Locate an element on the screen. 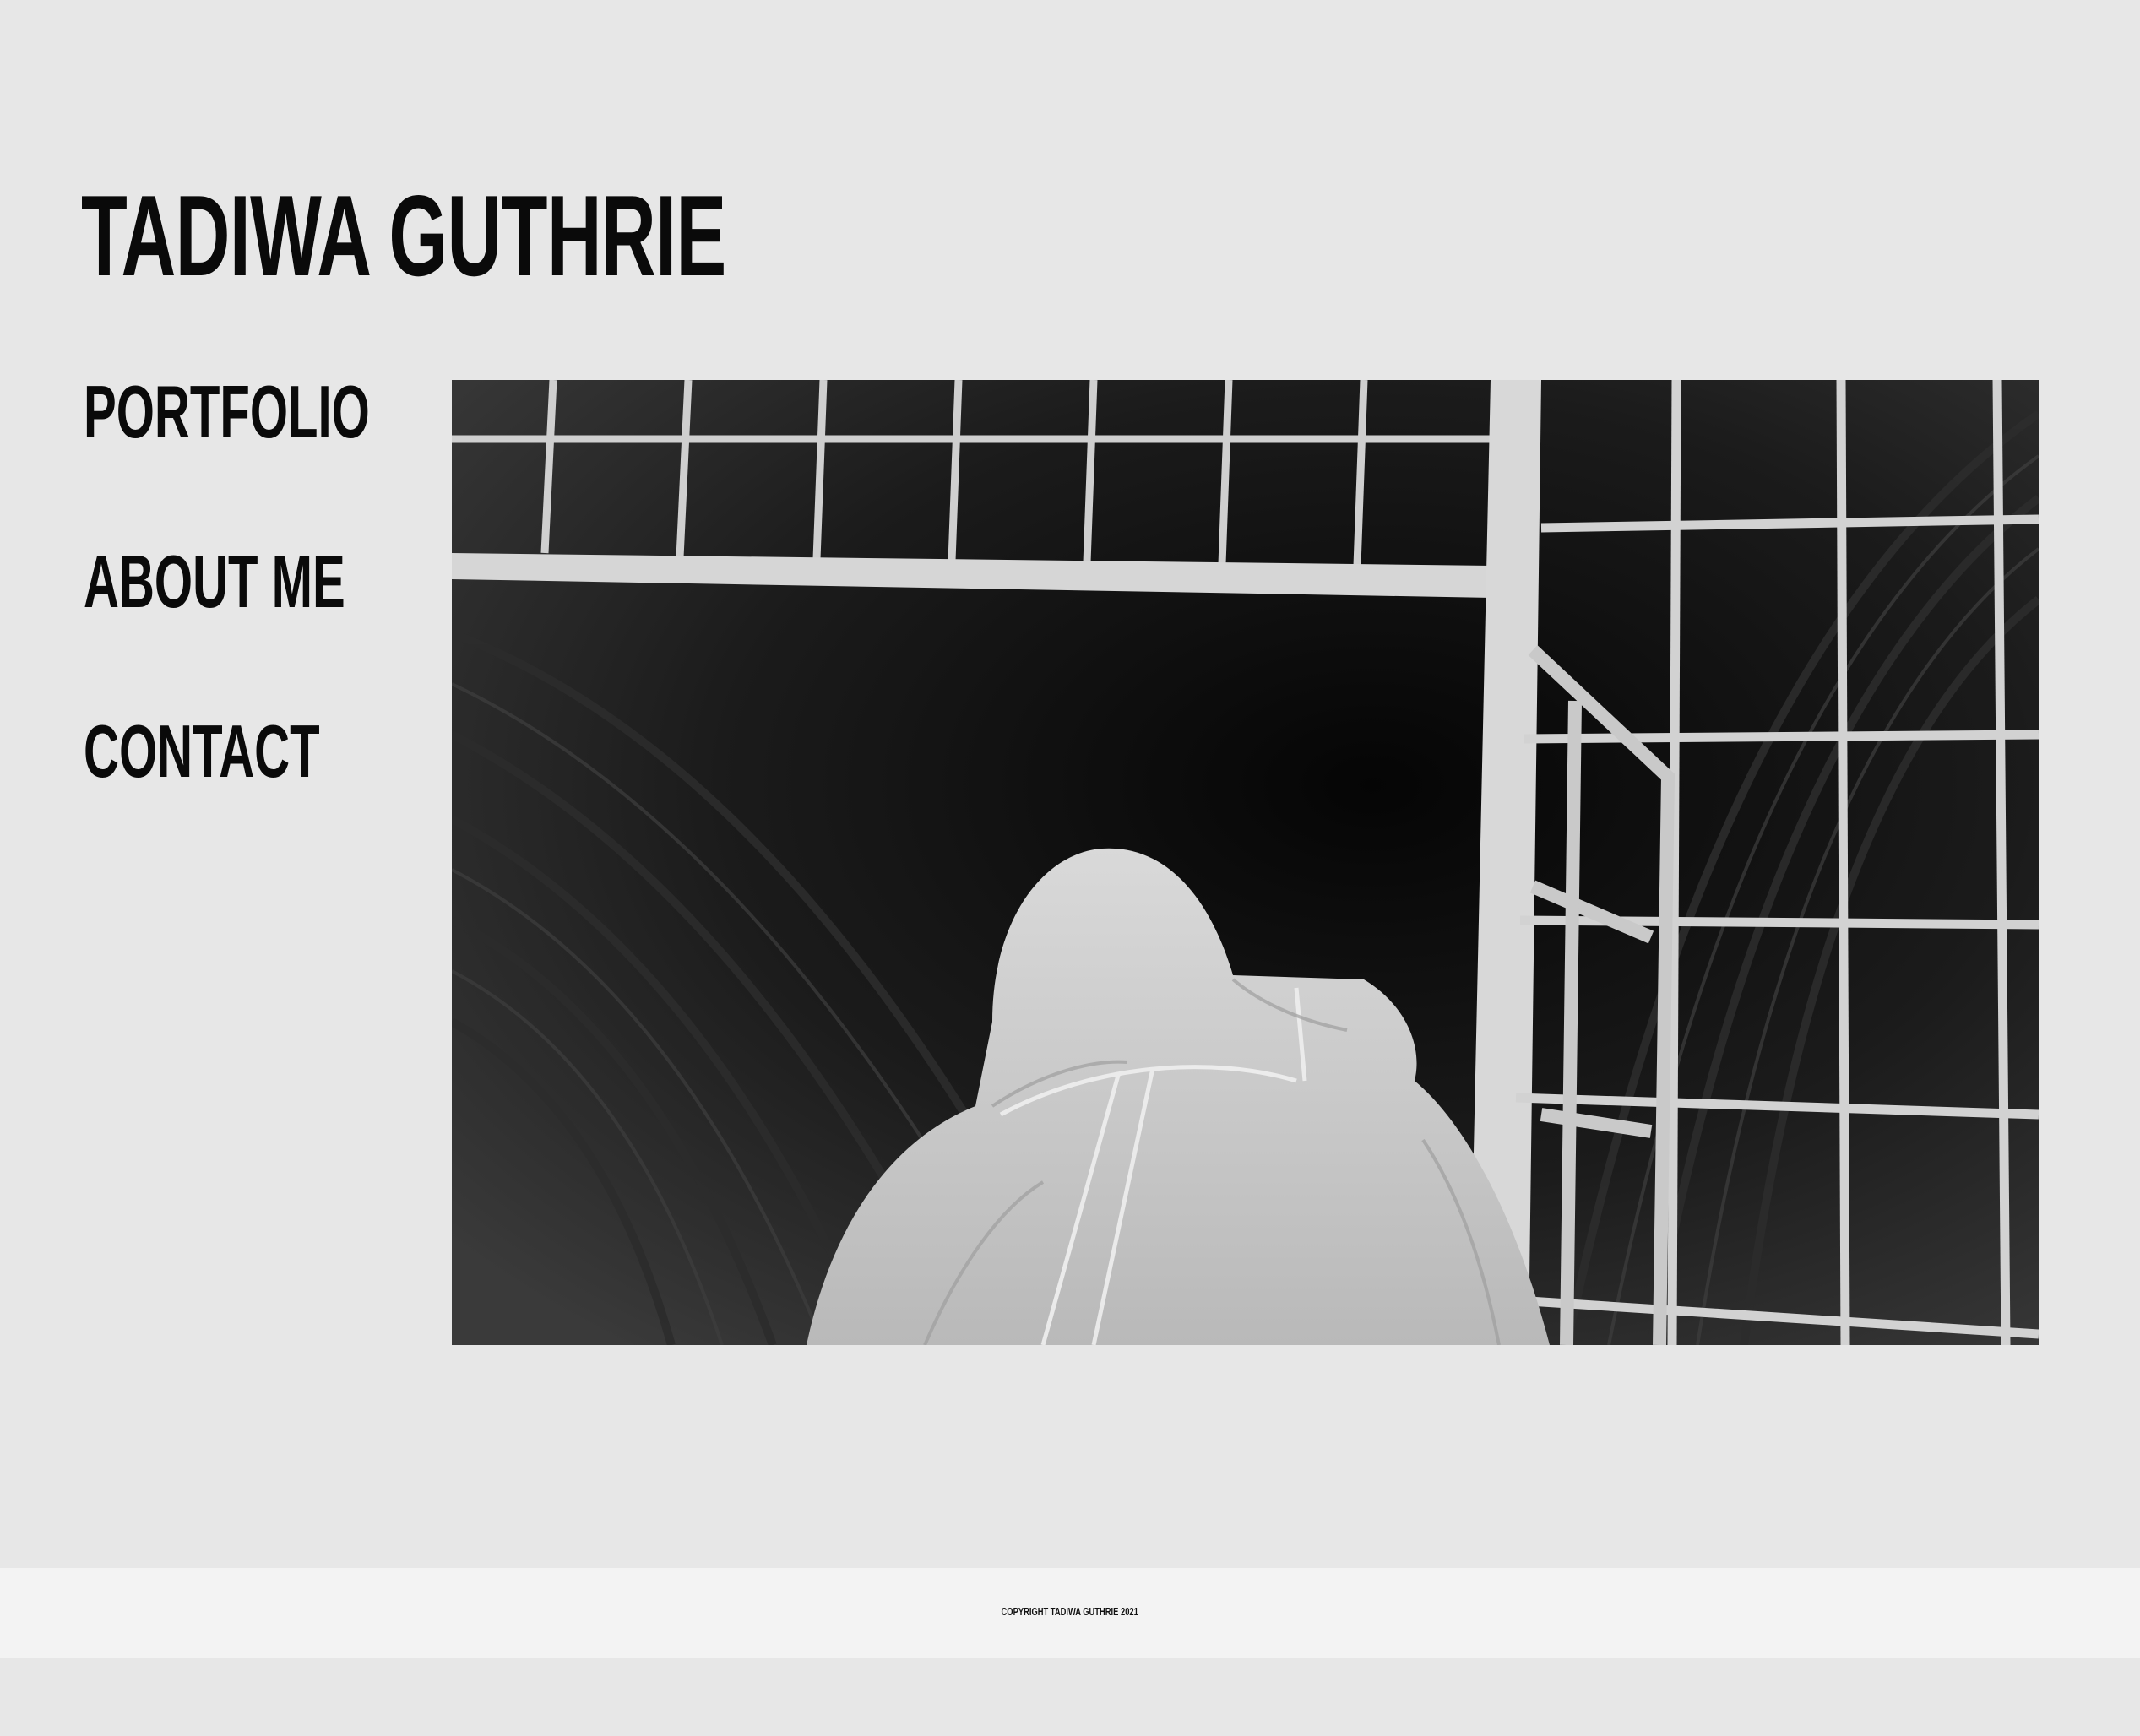  nav-link-portfolio: PORTFOLIO is located at coordinates (227, 412).